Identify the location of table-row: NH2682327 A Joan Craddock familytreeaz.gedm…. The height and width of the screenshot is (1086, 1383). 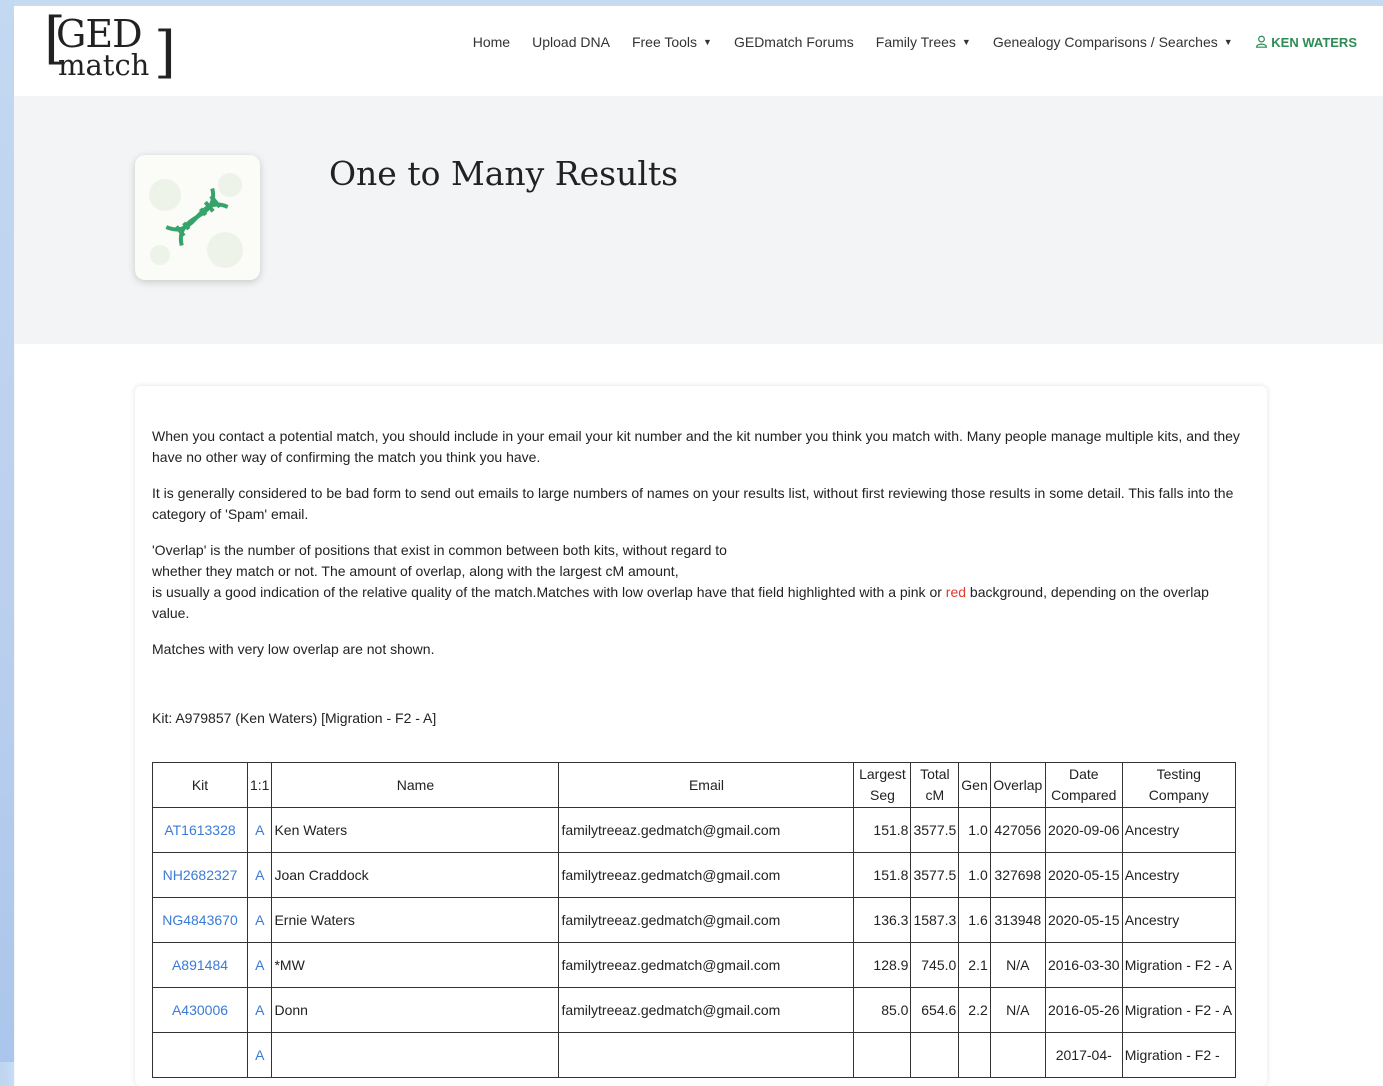
(694, 875).